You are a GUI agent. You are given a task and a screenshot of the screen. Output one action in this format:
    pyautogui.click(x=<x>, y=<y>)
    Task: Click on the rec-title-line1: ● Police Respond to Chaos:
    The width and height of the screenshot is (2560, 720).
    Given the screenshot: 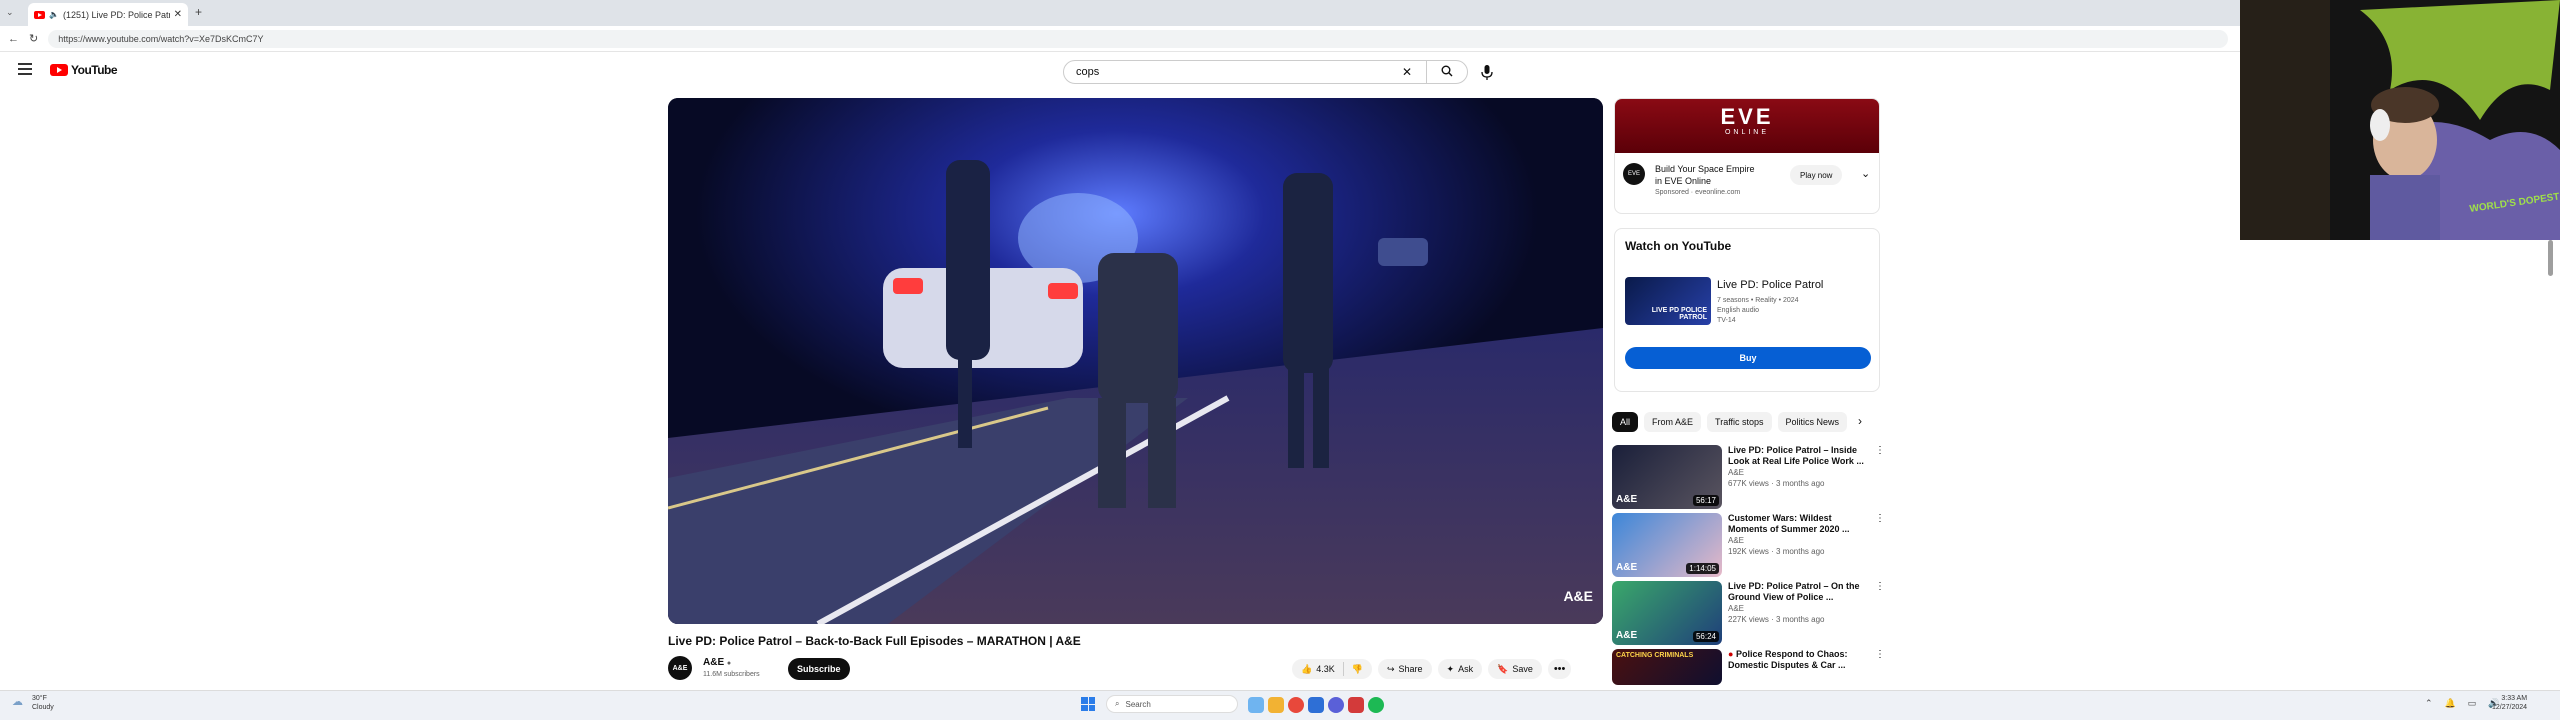 What is the action you would take?
    pyautogui.click(x=1788, y=654)
    